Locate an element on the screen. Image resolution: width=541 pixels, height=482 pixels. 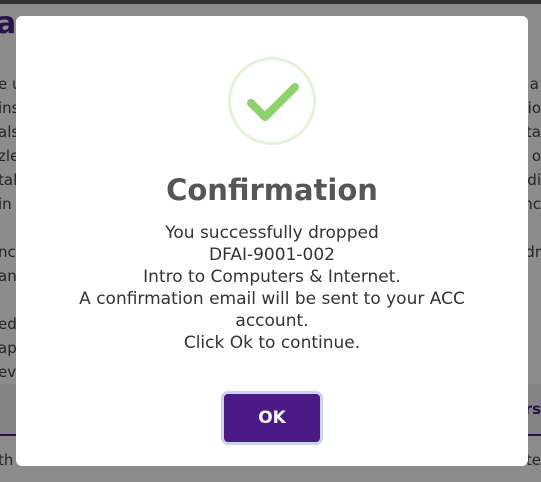
ok-button: OK is located at coordinates (272, 418).